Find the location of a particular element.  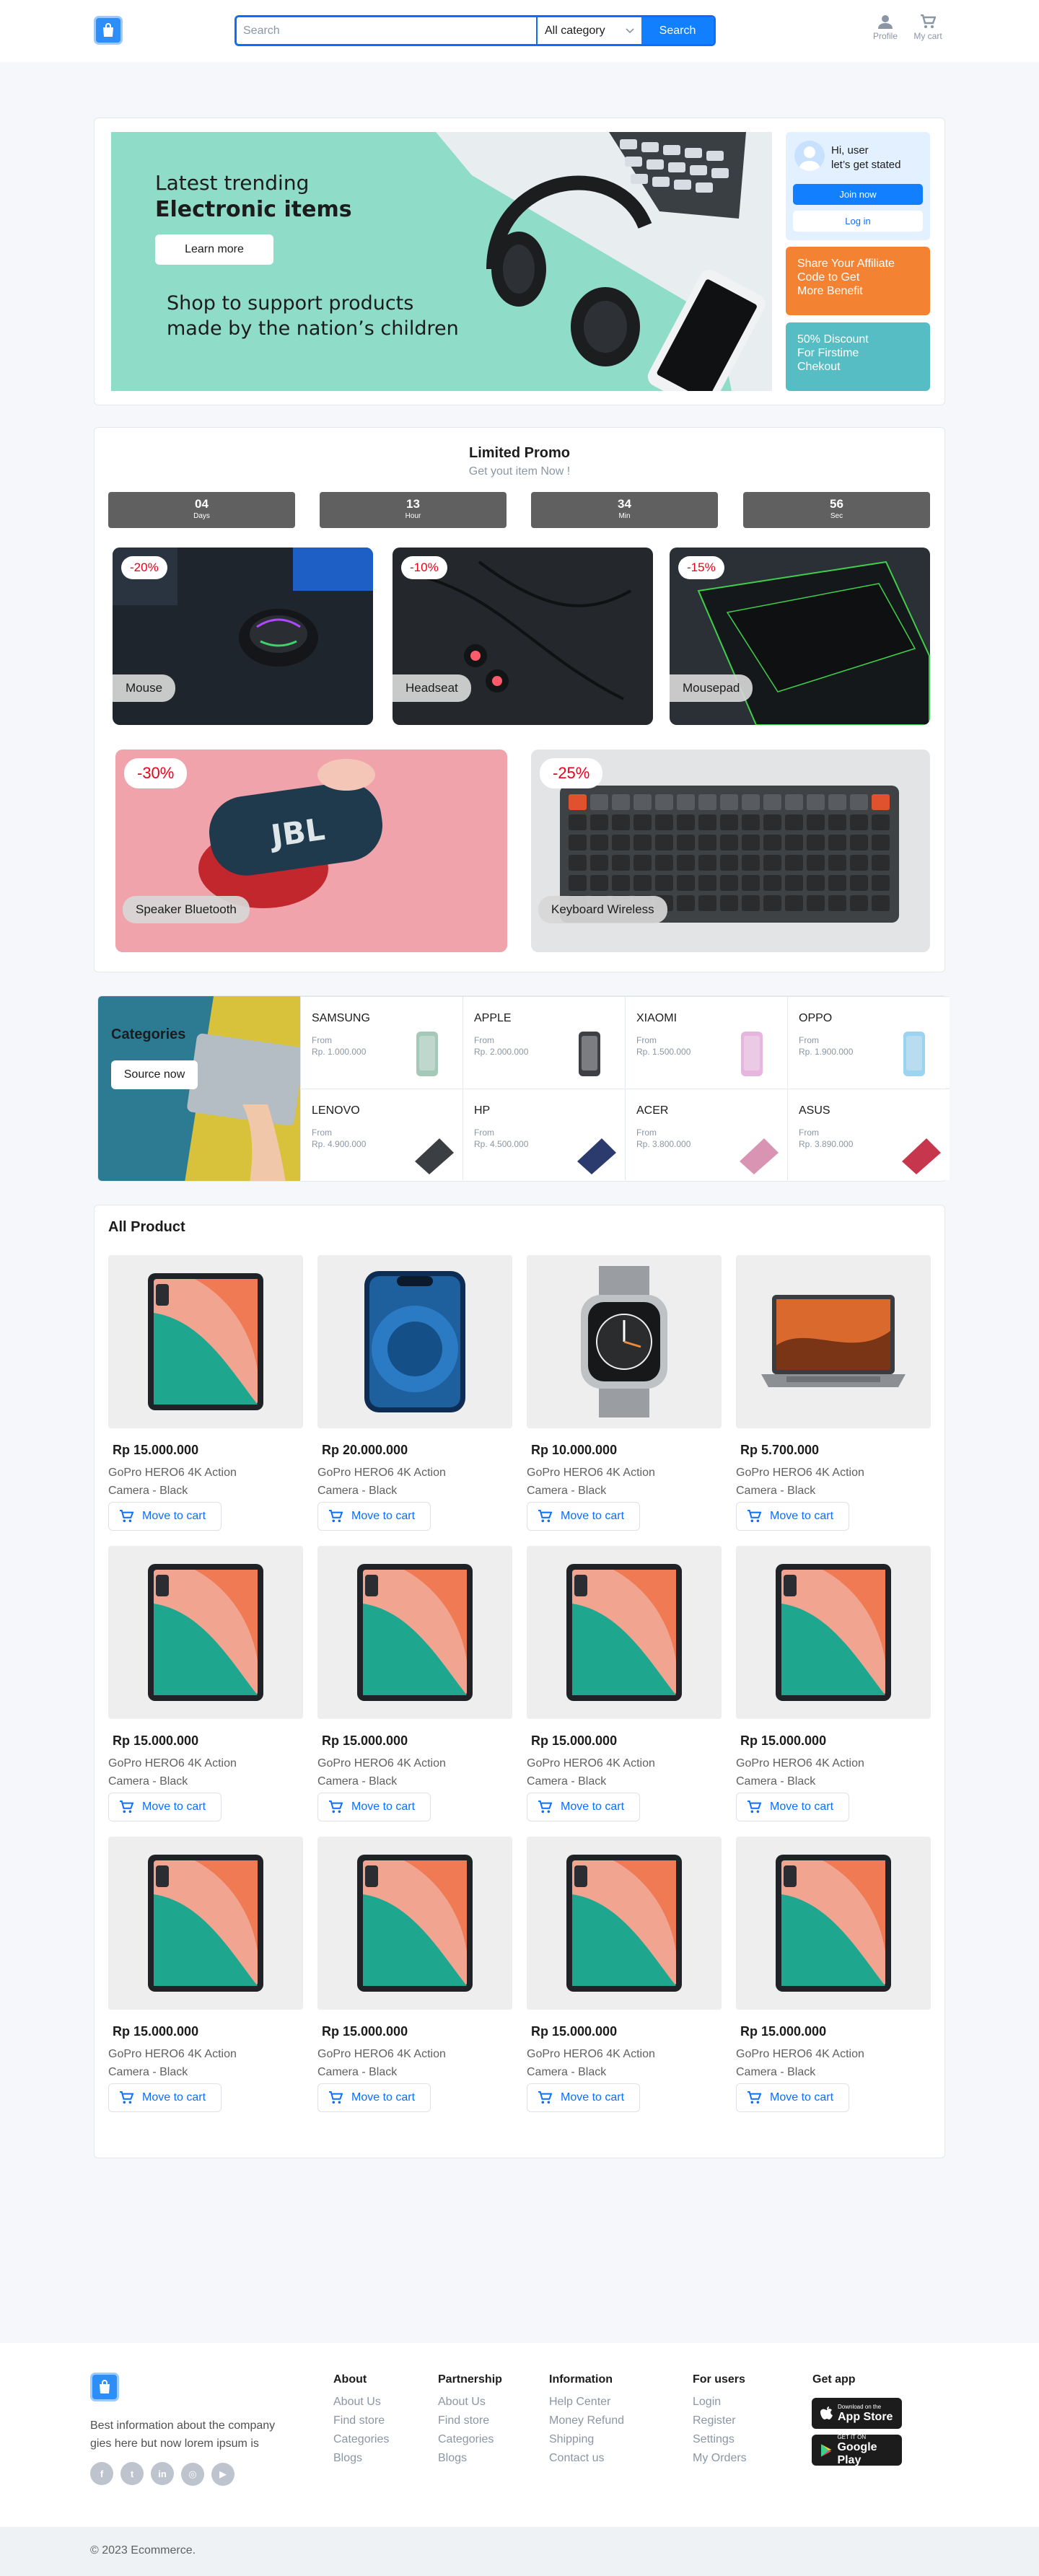

promo-card-speaker: JBL -30% Speaker Bluetooth is located at coordinates (311, 850).